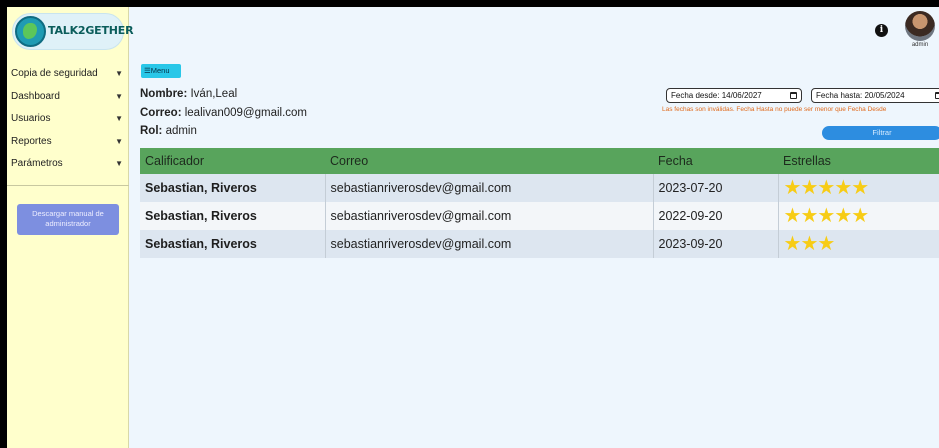 The image size is (939, 448). Describe the element at coordinates (67, 163) in the screenshot. I see `sidebar-item-parameters: Parámetros ▼` at that location.